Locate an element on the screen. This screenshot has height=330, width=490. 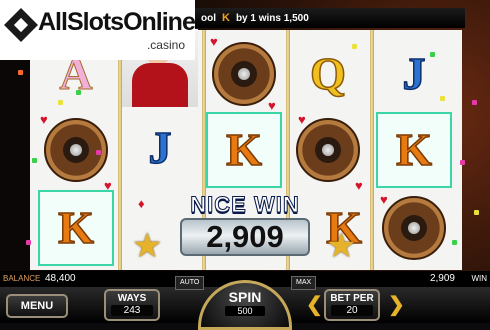
max-button: MAX is located at coordinates (304, 283).